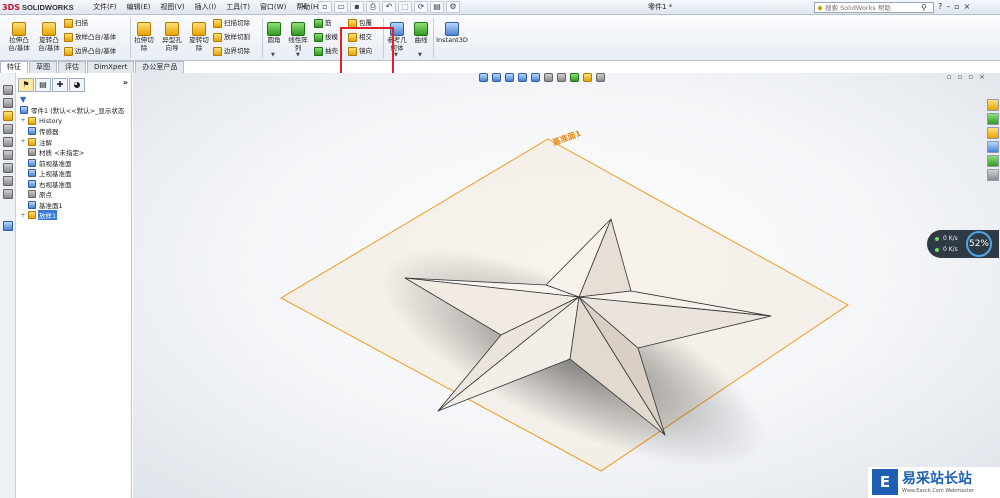 This screenshot has width=1000, height=498. I want to click on options-icon: ⚙, so click(453, 7).